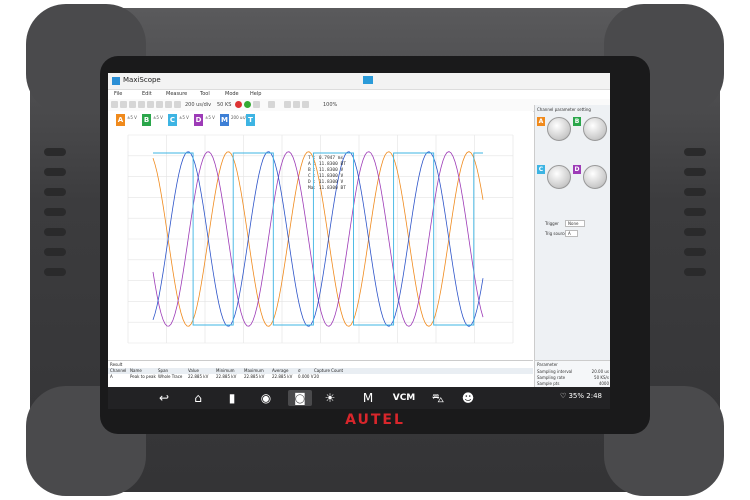  I want to click on zoom-in-icon, so click(150, 104).